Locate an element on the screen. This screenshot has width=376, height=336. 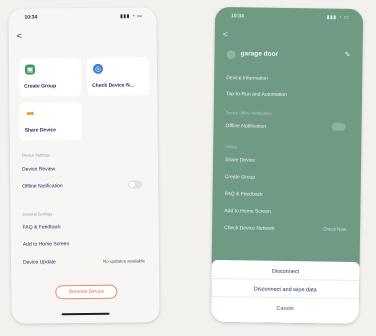
device-icon is located at coordinates (231, 55).